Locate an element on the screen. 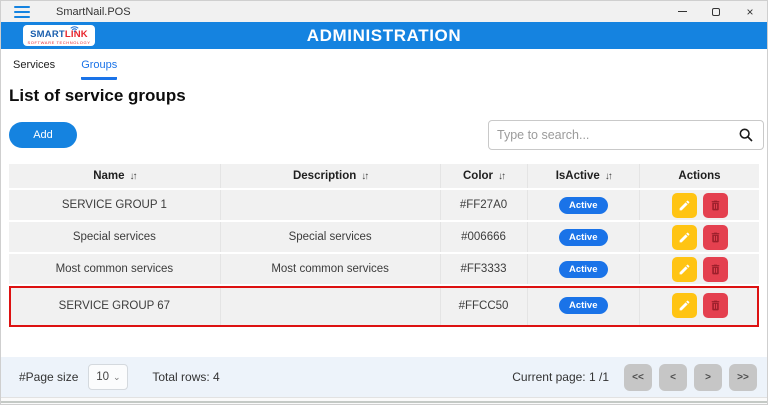 The width and height of the screenshot is (768, 405). logo-subtitle: SOFTWARE TECHNOLOGY is located at coordinates (59, 42).